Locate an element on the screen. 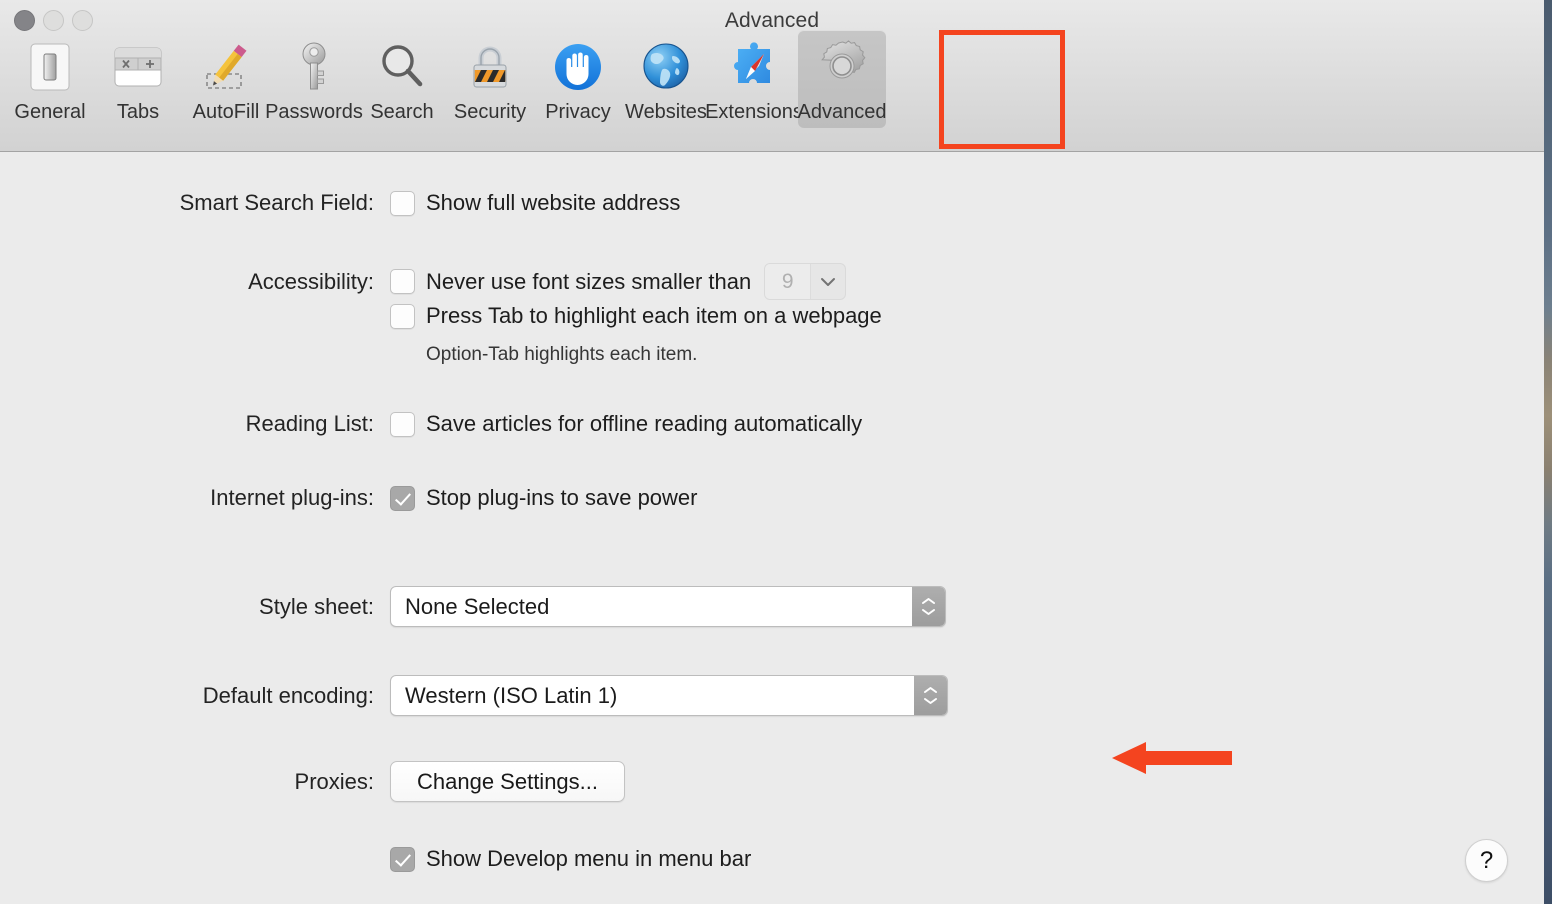 Image resolution: width=1552 pixels, height=904 pixels. toolbar-item-autofill: AutoFill is located at coordinates (226, 79).